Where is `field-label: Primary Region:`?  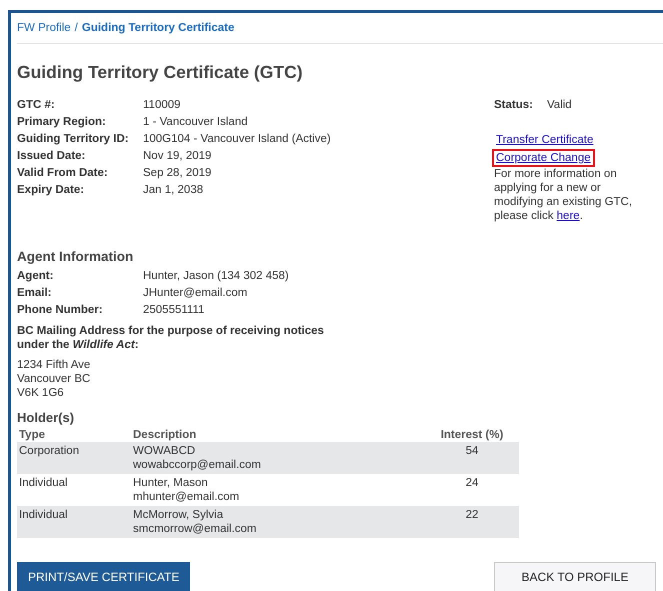 field-label: Primary Region: is located at coordinates (62, 122).